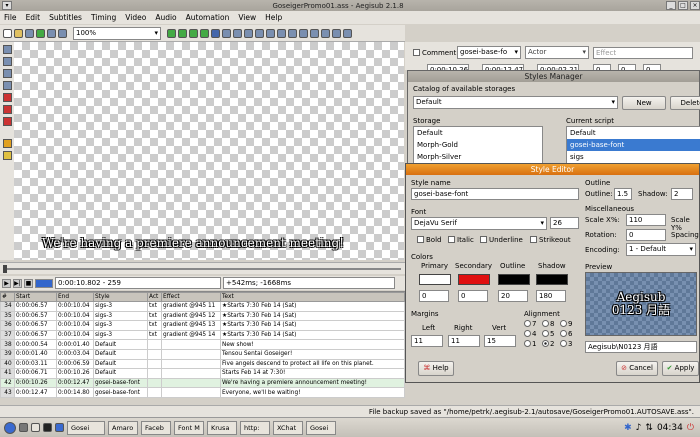  Describe the element at coordinates (434, 53) in the screenshot. I see `comment-checkbox: Comment` at that location.